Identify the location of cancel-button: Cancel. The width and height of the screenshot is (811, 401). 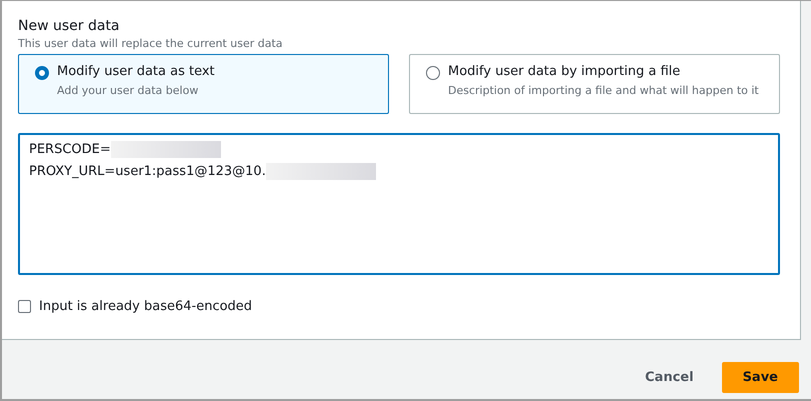
(669, 377).